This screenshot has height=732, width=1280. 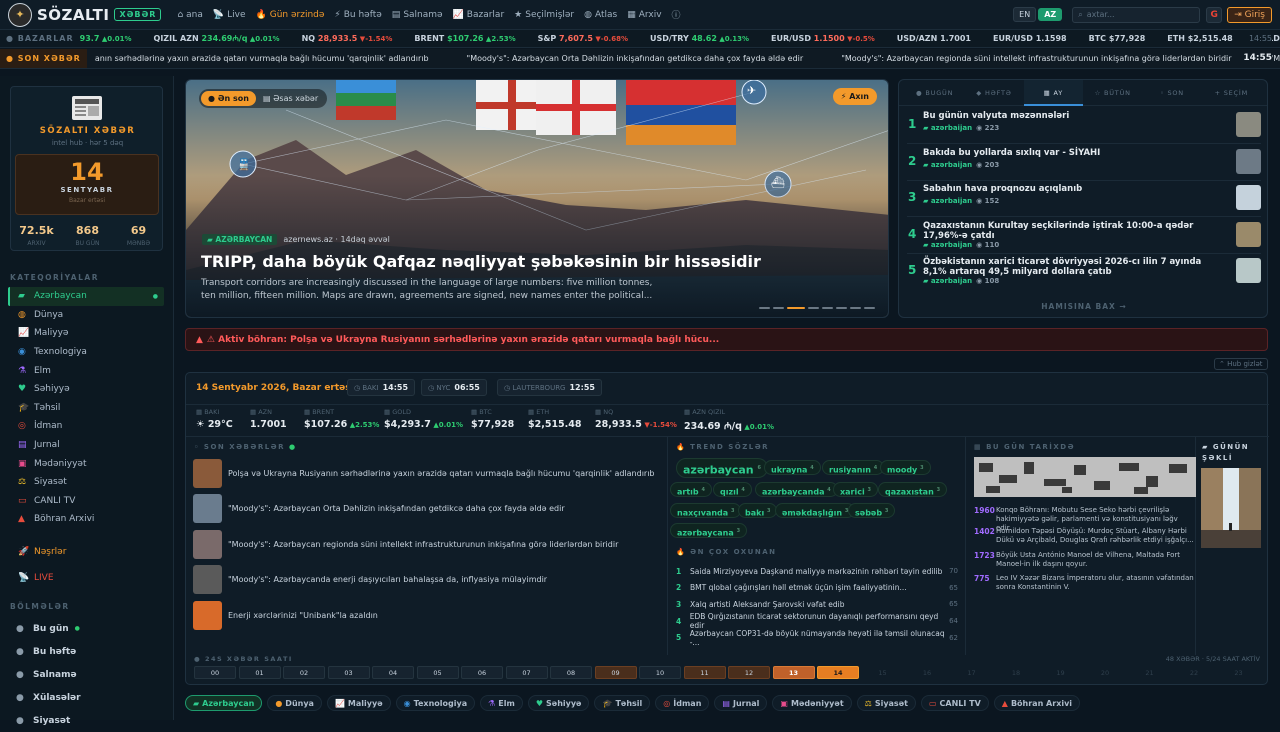 I want to click on see-all-link: HAMISINA BAX →, so click(x=1084, y=306).